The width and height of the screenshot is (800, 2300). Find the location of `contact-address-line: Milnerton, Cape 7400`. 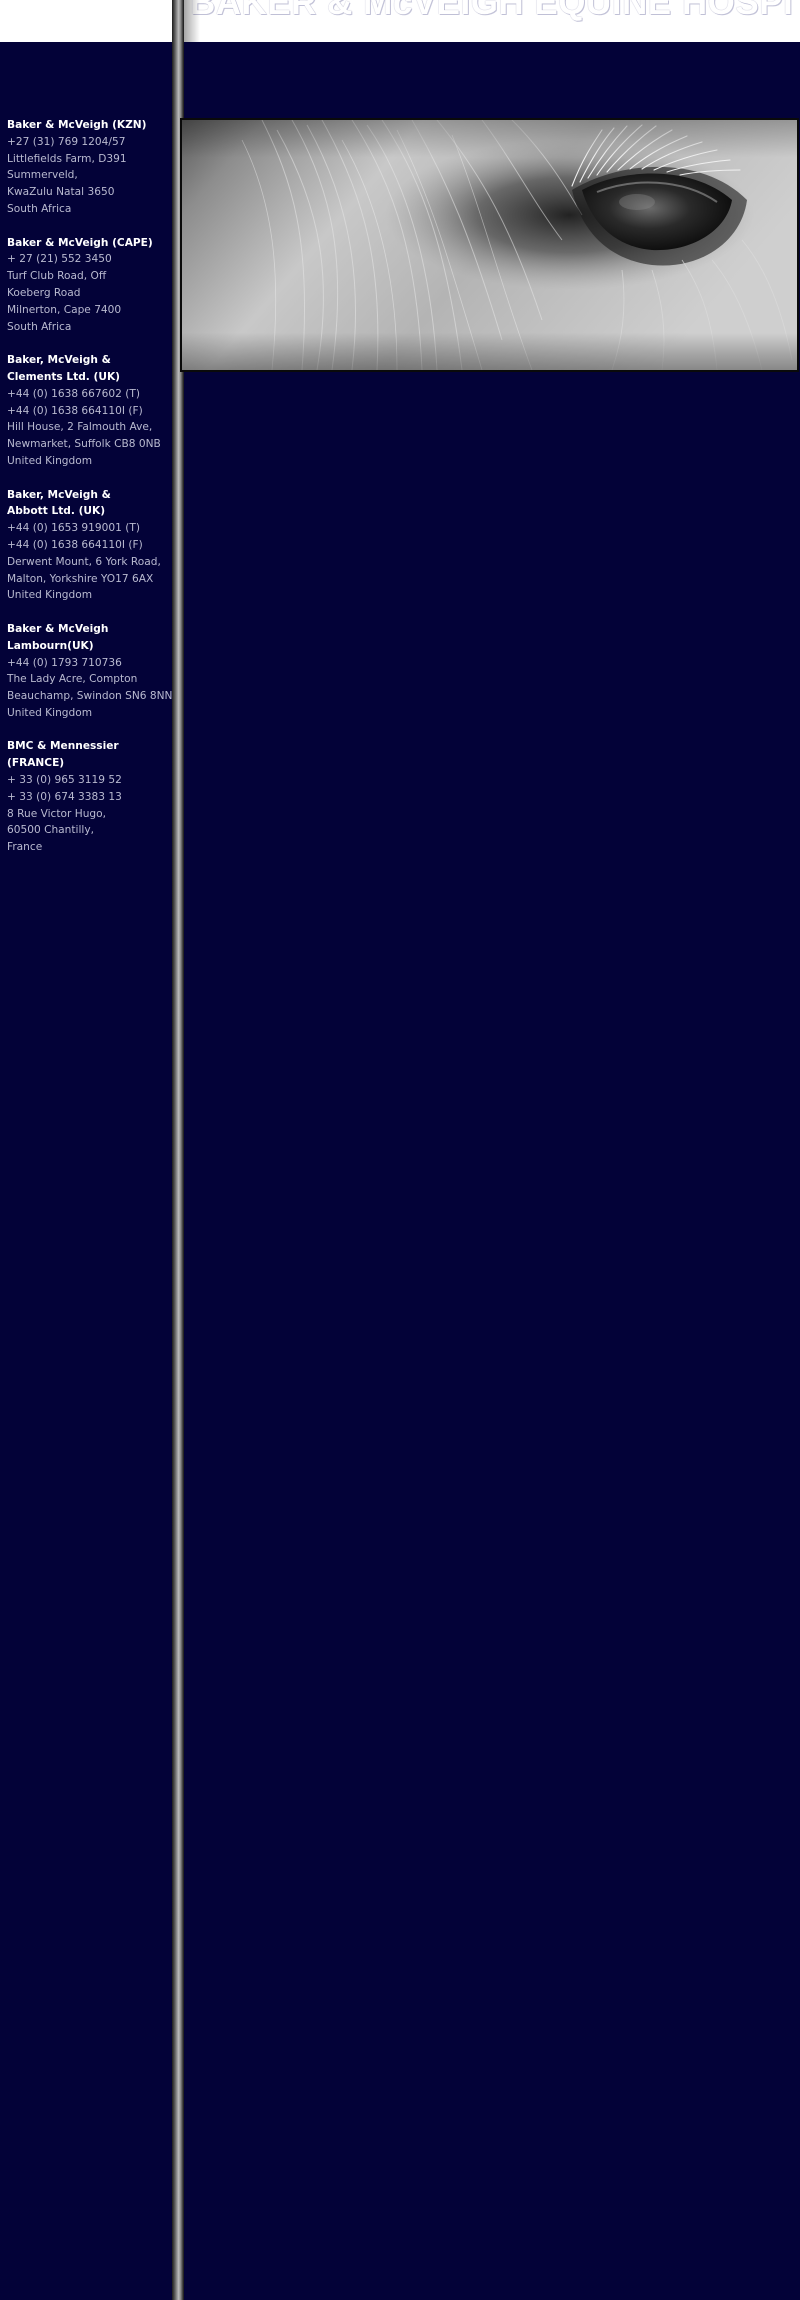

contact-address-line: Milnerton, Cape 7400 is located at coordinates (64, 309).